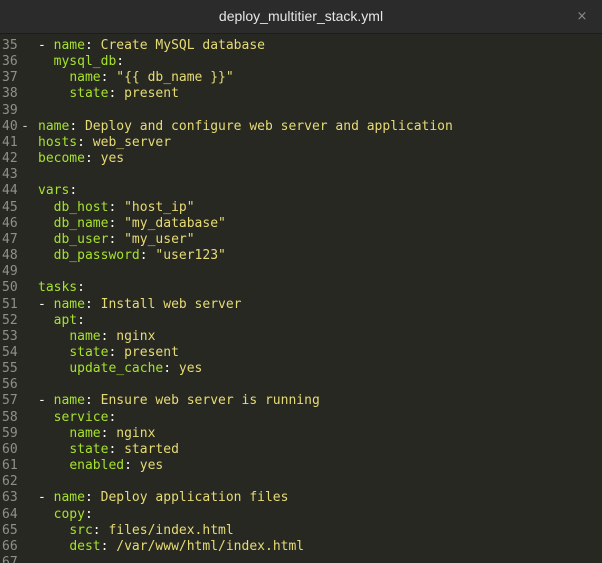 This screenshot has width=602, height=563. I want to click on line-number: 60, so click(10, 449).